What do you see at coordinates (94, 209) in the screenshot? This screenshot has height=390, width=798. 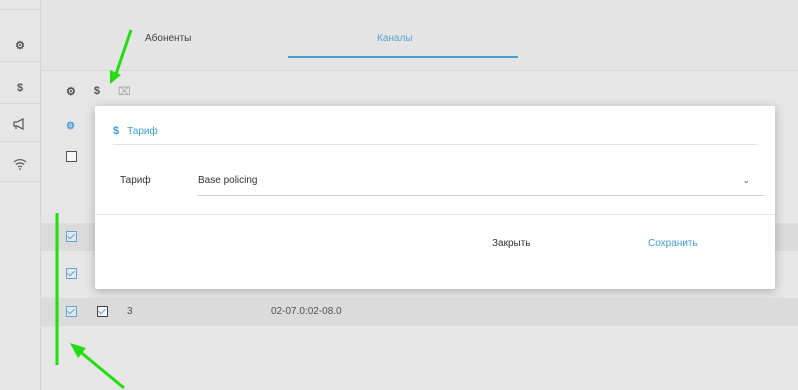 I see `annotation-overlay` at bounding box center [94, 209].